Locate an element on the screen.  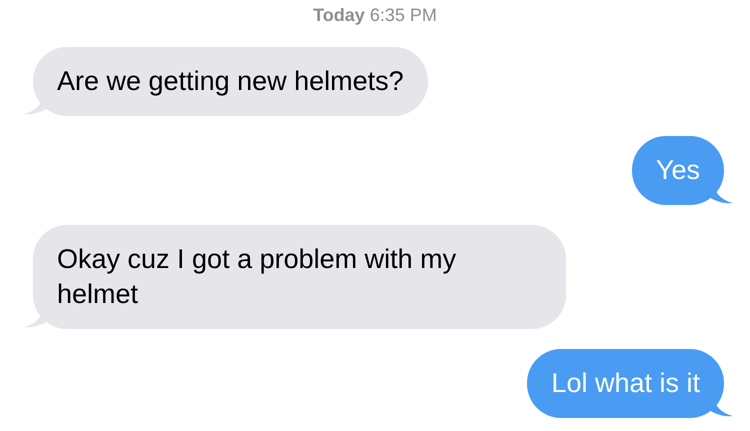
message-bubble: Lol what is it is located at coordinates (625, 383).